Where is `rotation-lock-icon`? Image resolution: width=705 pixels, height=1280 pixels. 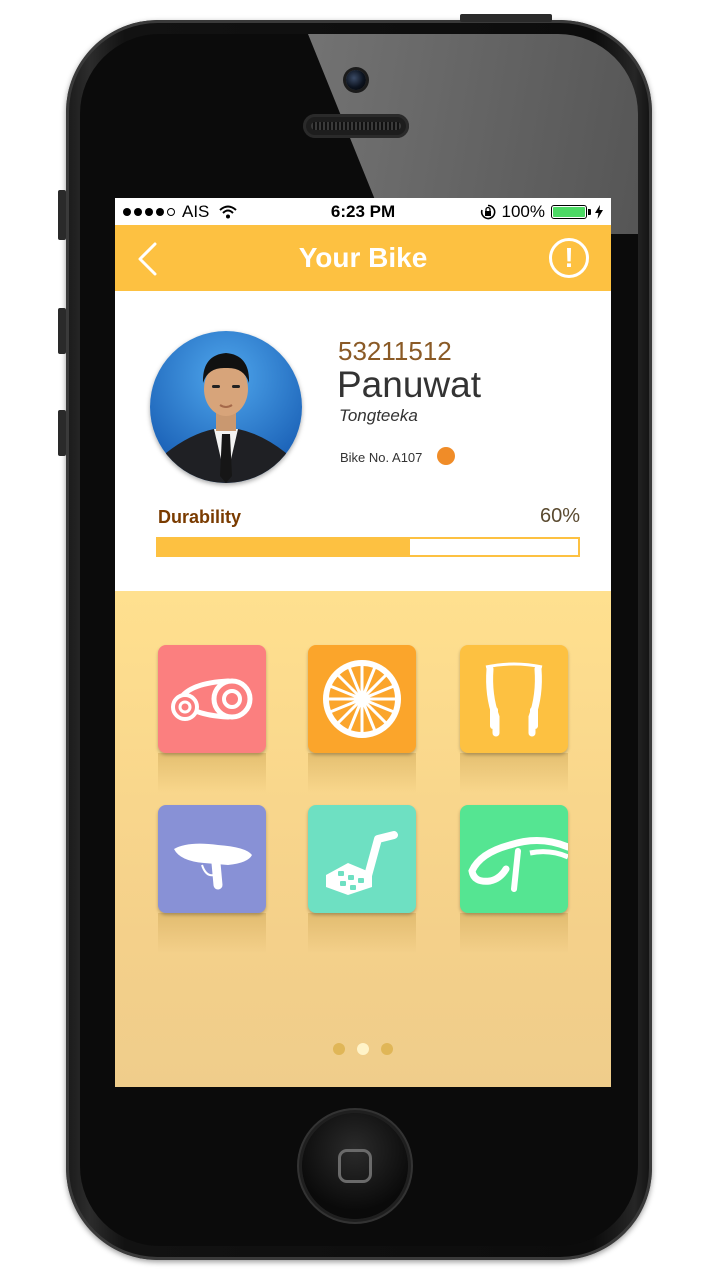 rotation-lock-icon is located at coordinates (487, 212).